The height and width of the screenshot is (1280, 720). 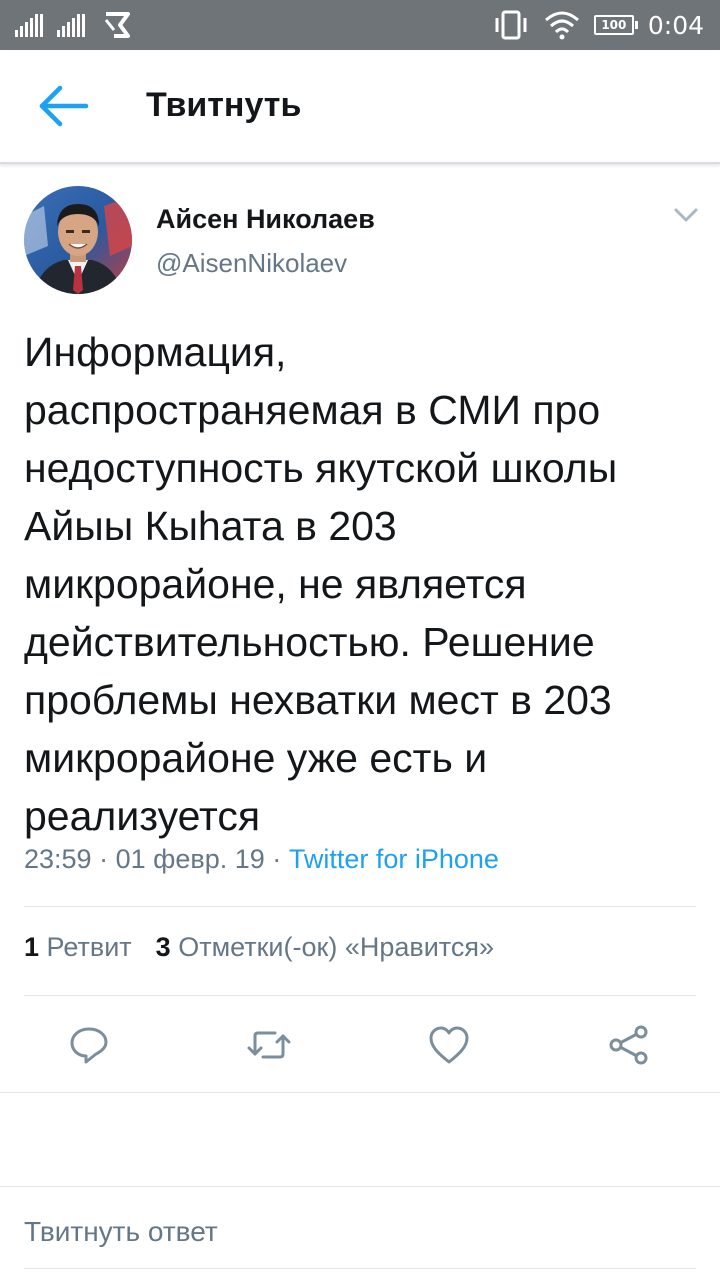 I want to click on tweet-text-line: действительностью. Решение, so click(x=309, y=642).